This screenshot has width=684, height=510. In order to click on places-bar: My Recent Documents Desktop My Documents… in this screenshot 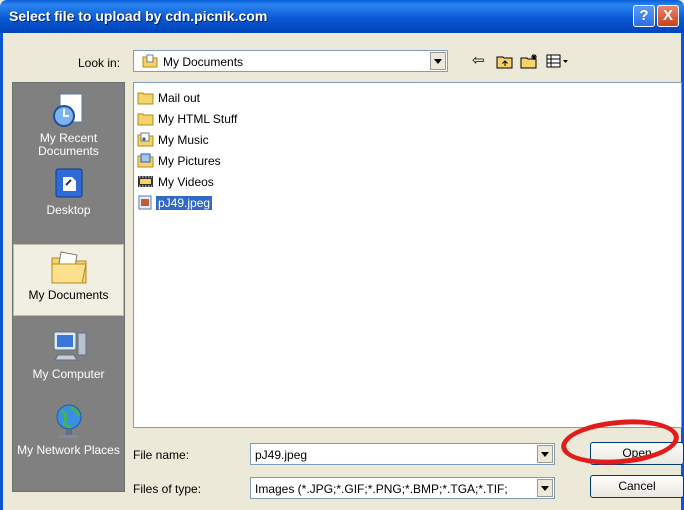, I will do `click(68, 287)`.